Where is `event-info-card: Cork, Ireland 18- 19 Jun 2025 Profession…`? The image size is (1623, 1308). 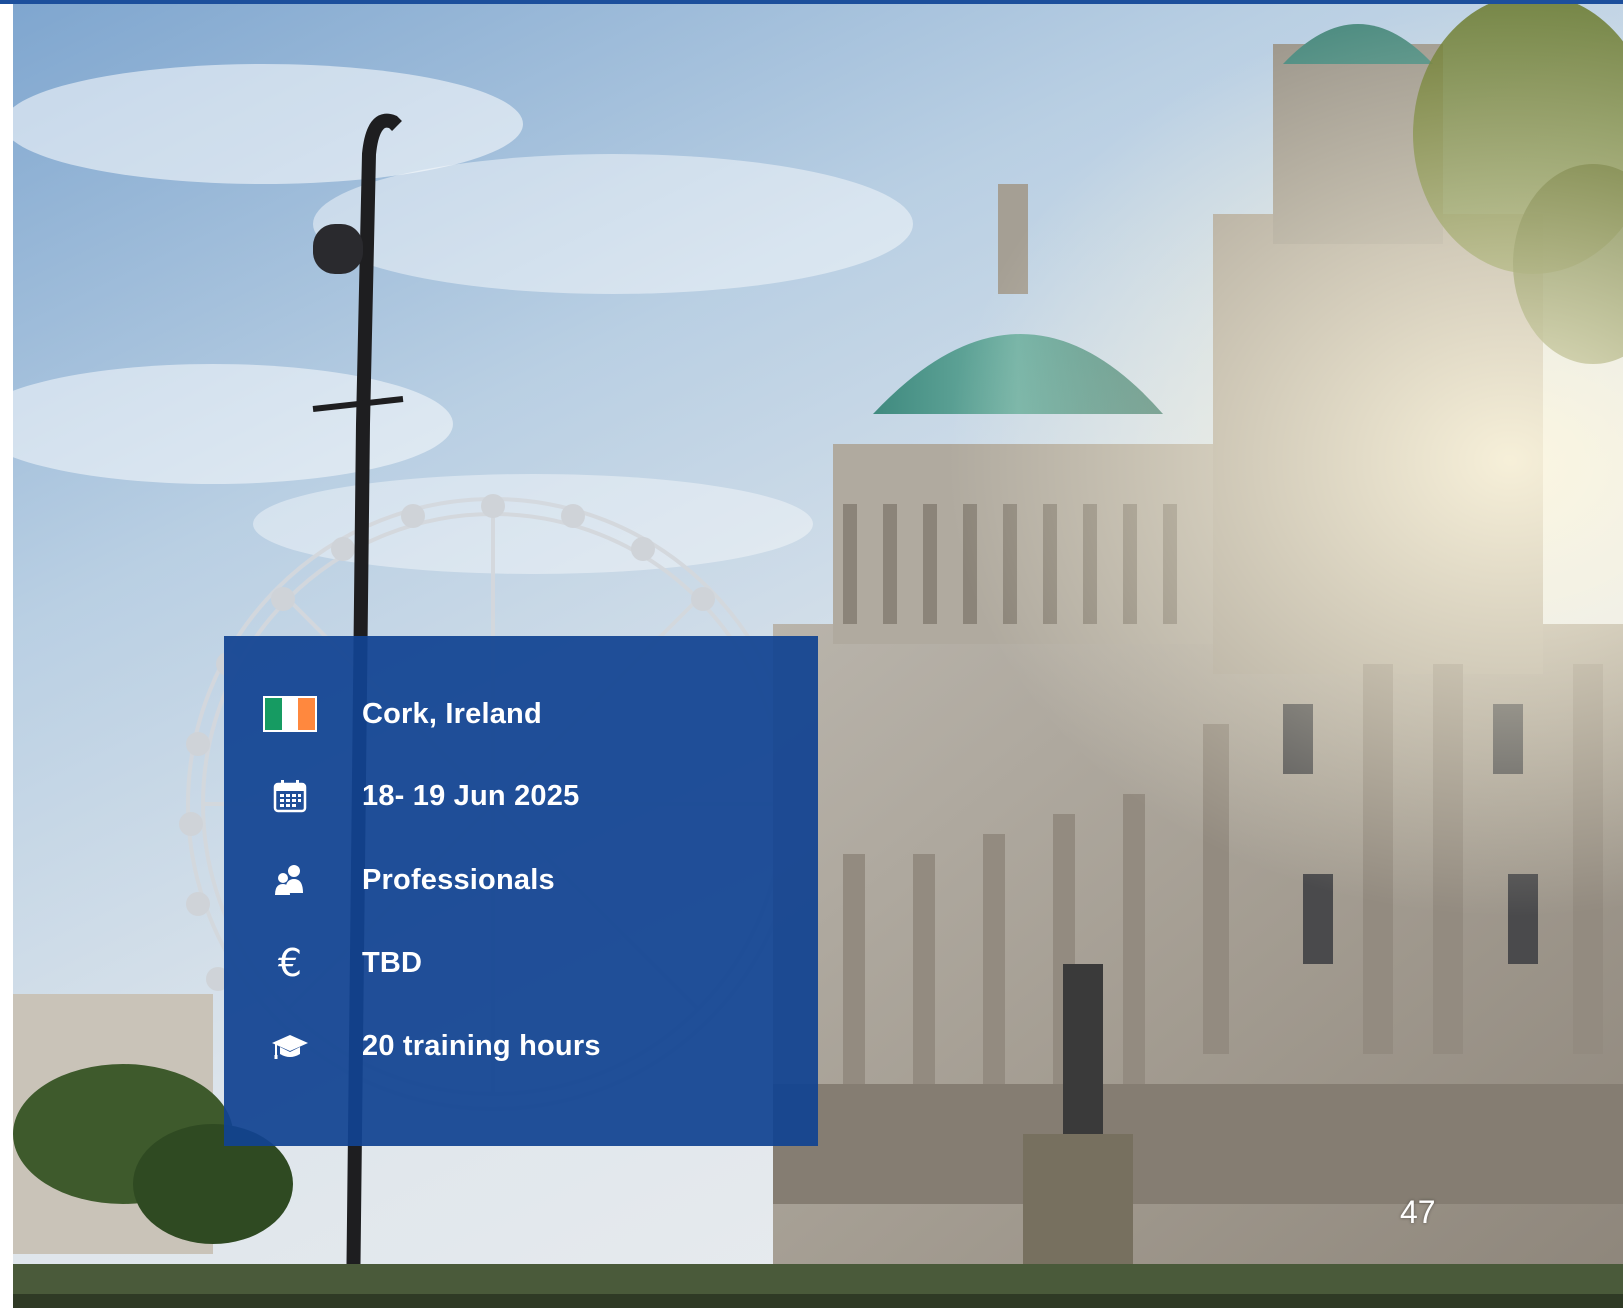
event-info-card: Cork, Ireland 18- 19 Jun 2025 Profession… is located at coordinates (521, 891).